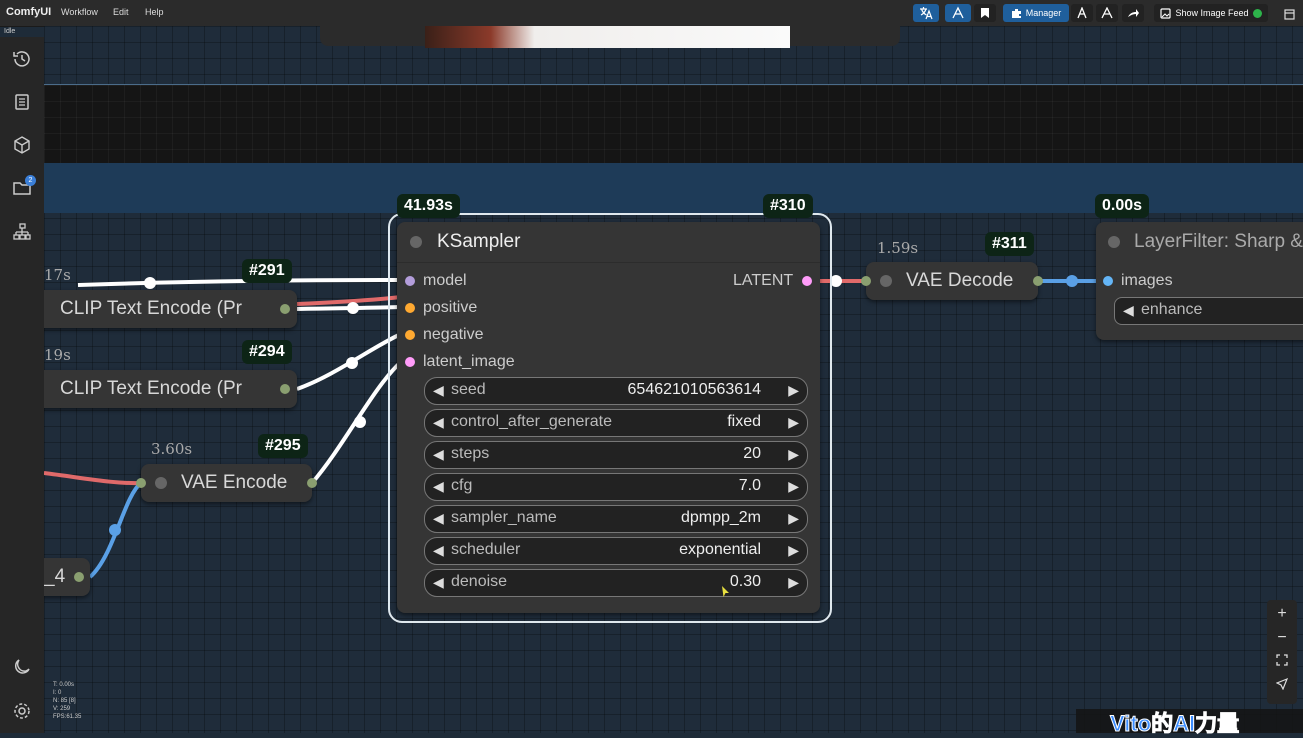  Describe the element at coordinates (616, 487) in the screenshot. I see `cfg-widget: ◀ cfg 7.0 ▶` at that location.